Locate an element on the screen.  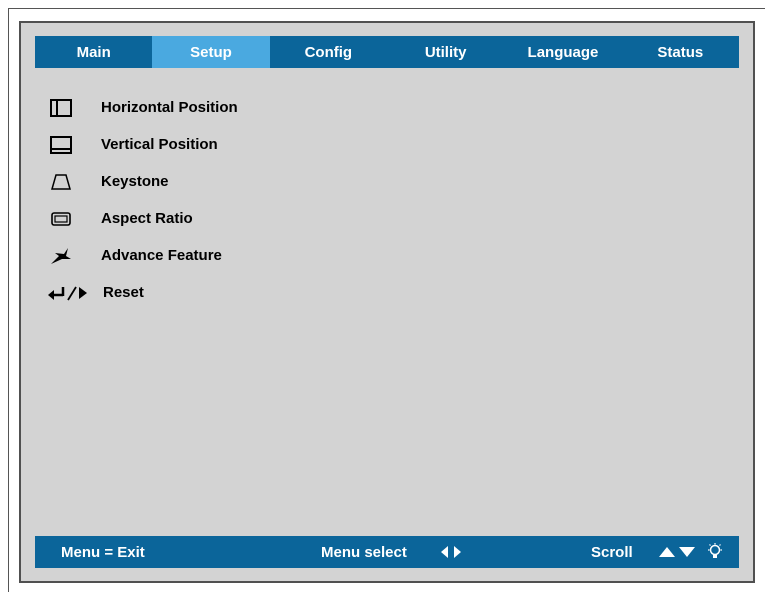
tab-status: Status is located at coordinates (680, 52).